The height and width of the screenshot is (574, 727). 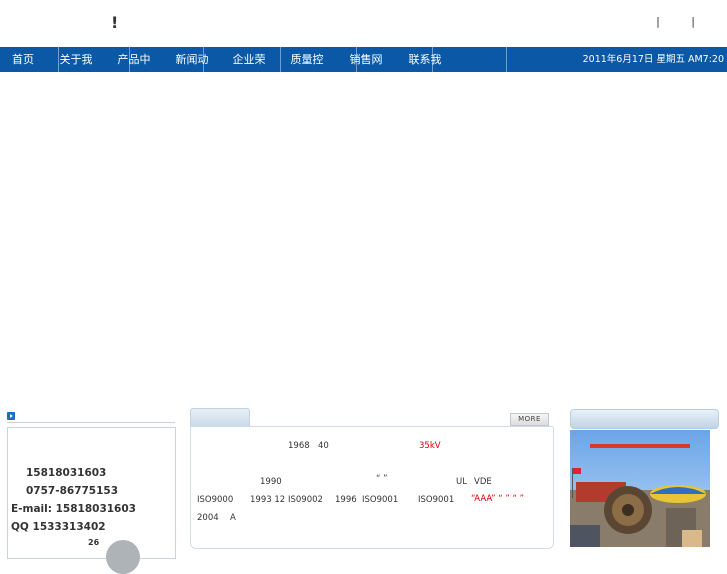 What do you see at coordinates (305, 500) in the screenshot?
I see `intro-iso9002: IS09002` at bounding box center [305, 500].